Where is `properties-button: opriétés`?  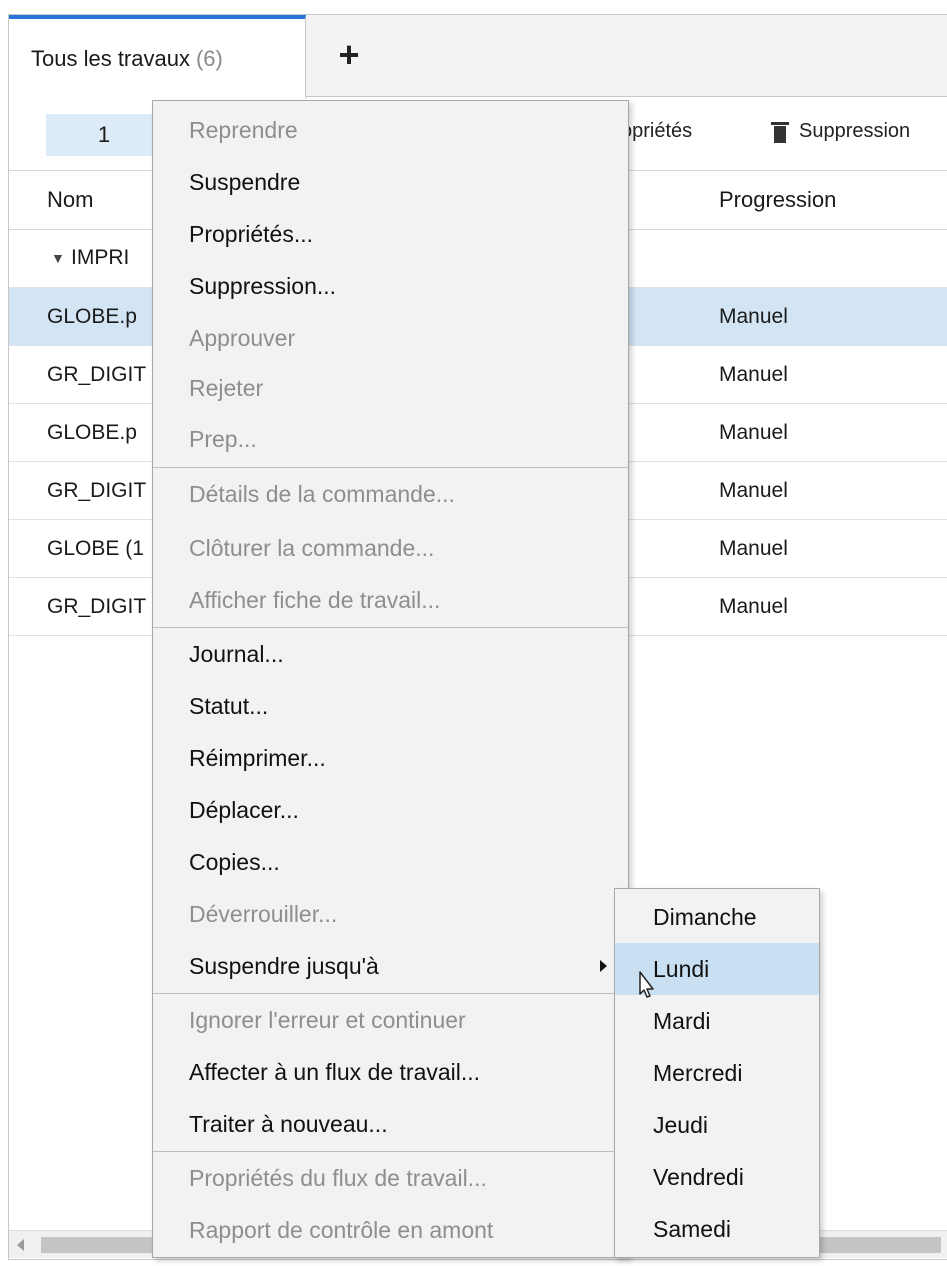 properties-button: opriétés is located at coordinates (656, 131).